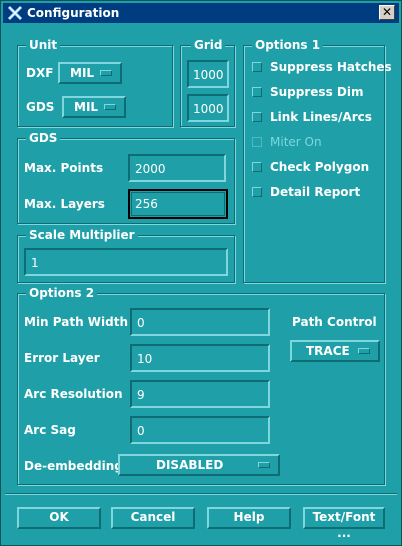  I want to click on gds-unit-value: MIL, so click(86, 107).